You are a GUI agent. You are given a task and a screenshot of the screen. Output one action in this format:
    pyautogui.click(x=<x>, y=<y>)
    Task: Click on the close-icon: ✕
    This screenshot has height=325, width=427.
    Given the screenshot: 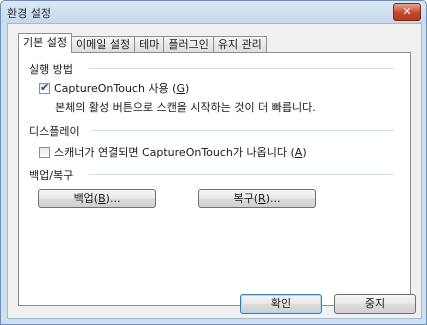 What is the action you would take?
    pyautogui.click(x=407, y=11)
    